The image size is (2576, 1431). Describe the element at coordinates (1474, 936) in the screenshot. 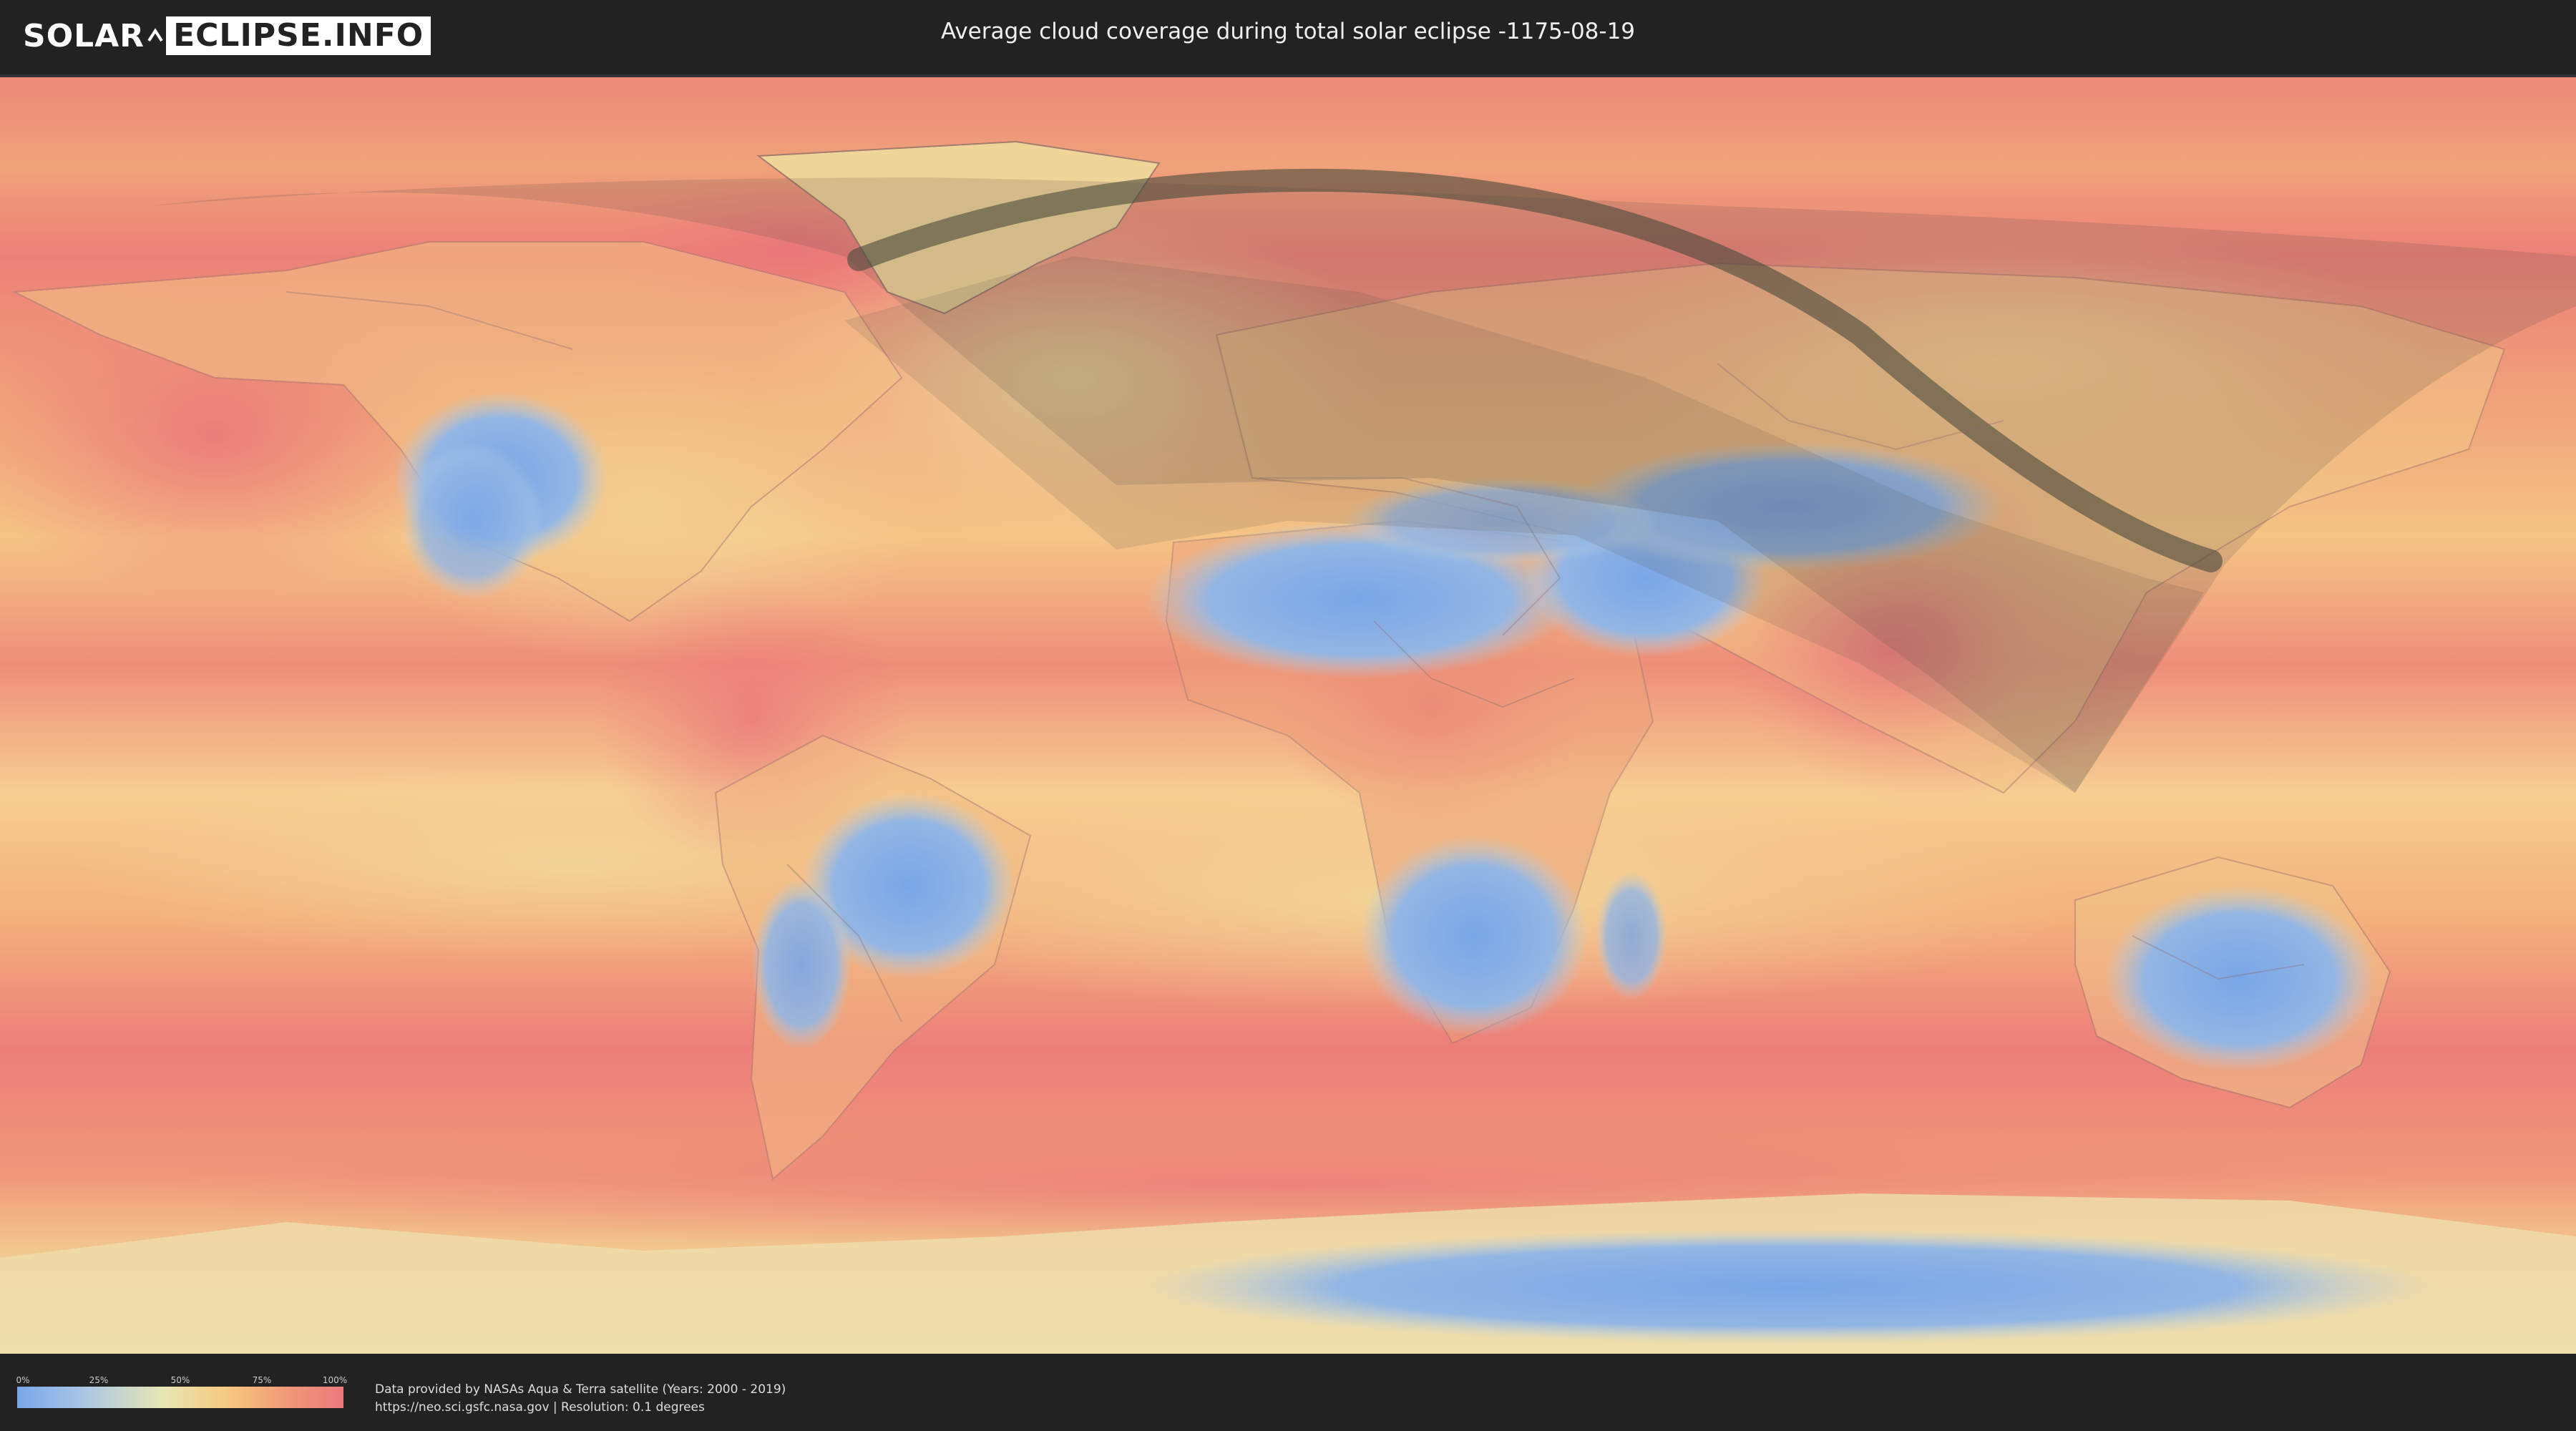

I see `southern-africa-clear-region` at that location.